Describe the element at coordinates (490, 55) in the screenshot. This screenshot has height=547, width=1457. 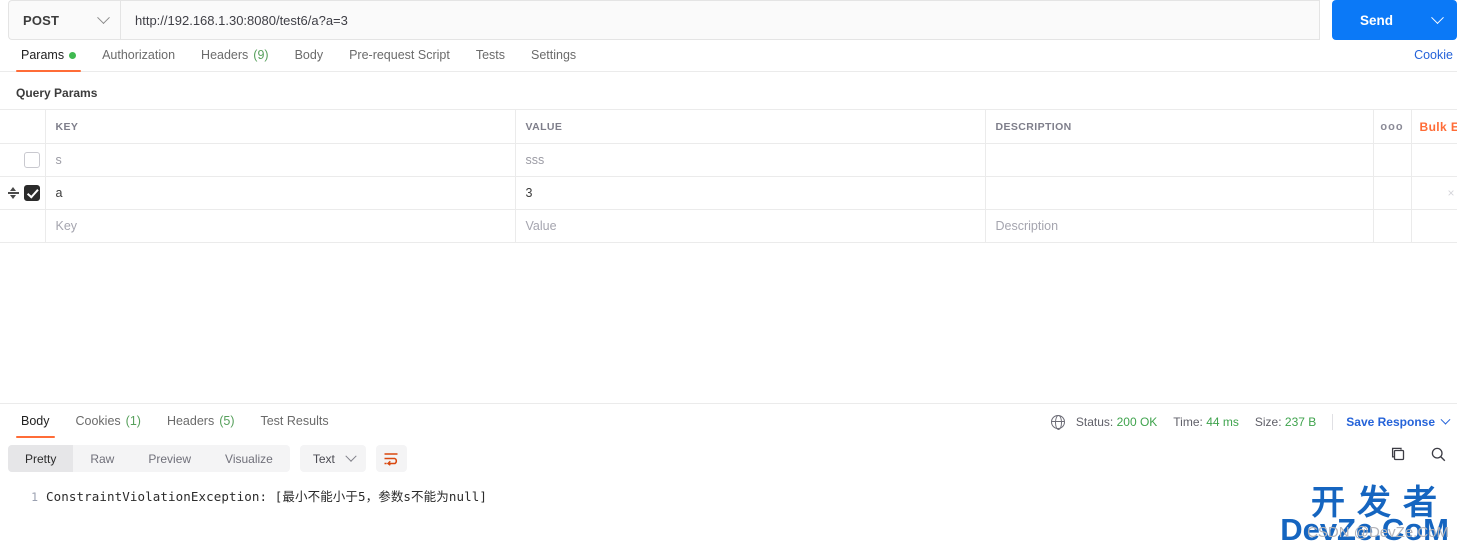
I see `tab-tests-label: Tests` at that location.